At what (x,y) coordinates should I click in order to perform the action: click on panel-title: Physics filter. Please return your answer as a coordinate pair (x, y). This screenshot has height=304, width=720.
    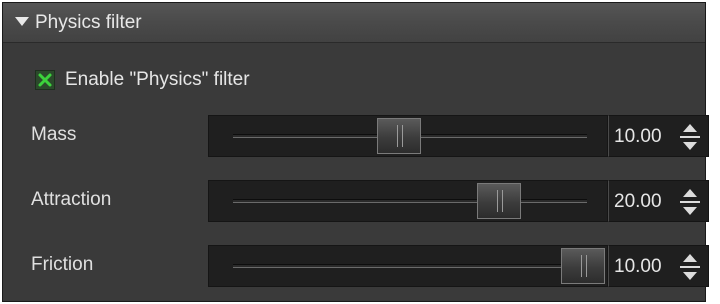
    Looking at the image, I should click on (88, 22).